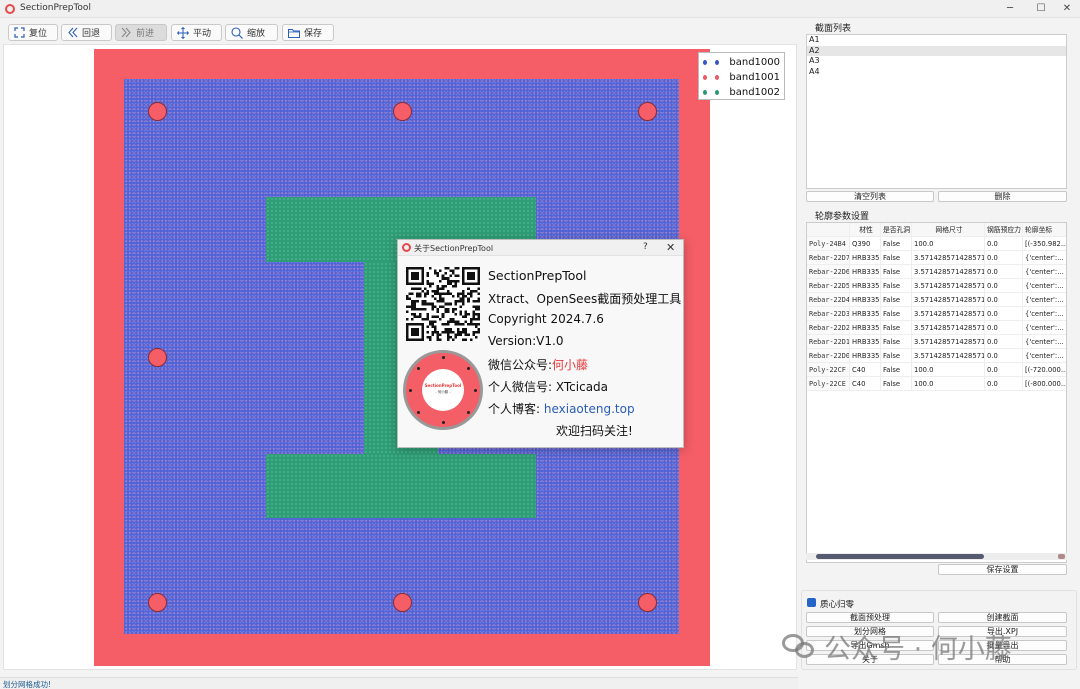 The width and height of the screenshot is (1080, 689). I want to click on list-item: A1, so click(936, 40).